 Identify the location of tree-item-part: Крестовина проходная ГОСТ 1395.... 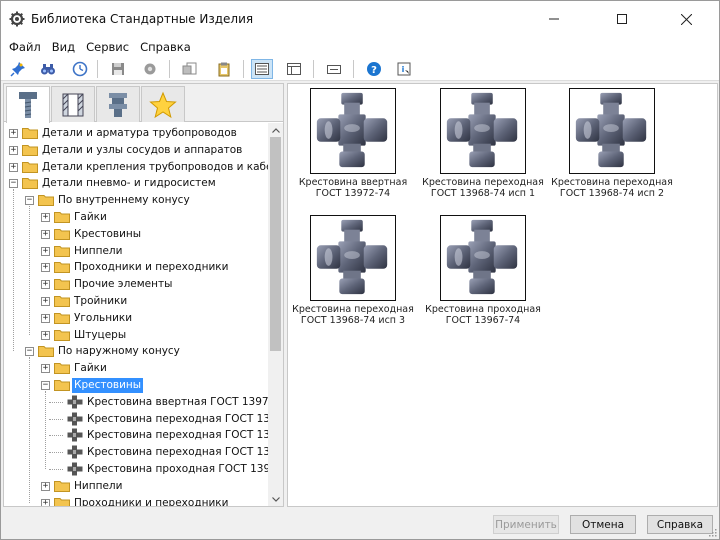
(136, 469).